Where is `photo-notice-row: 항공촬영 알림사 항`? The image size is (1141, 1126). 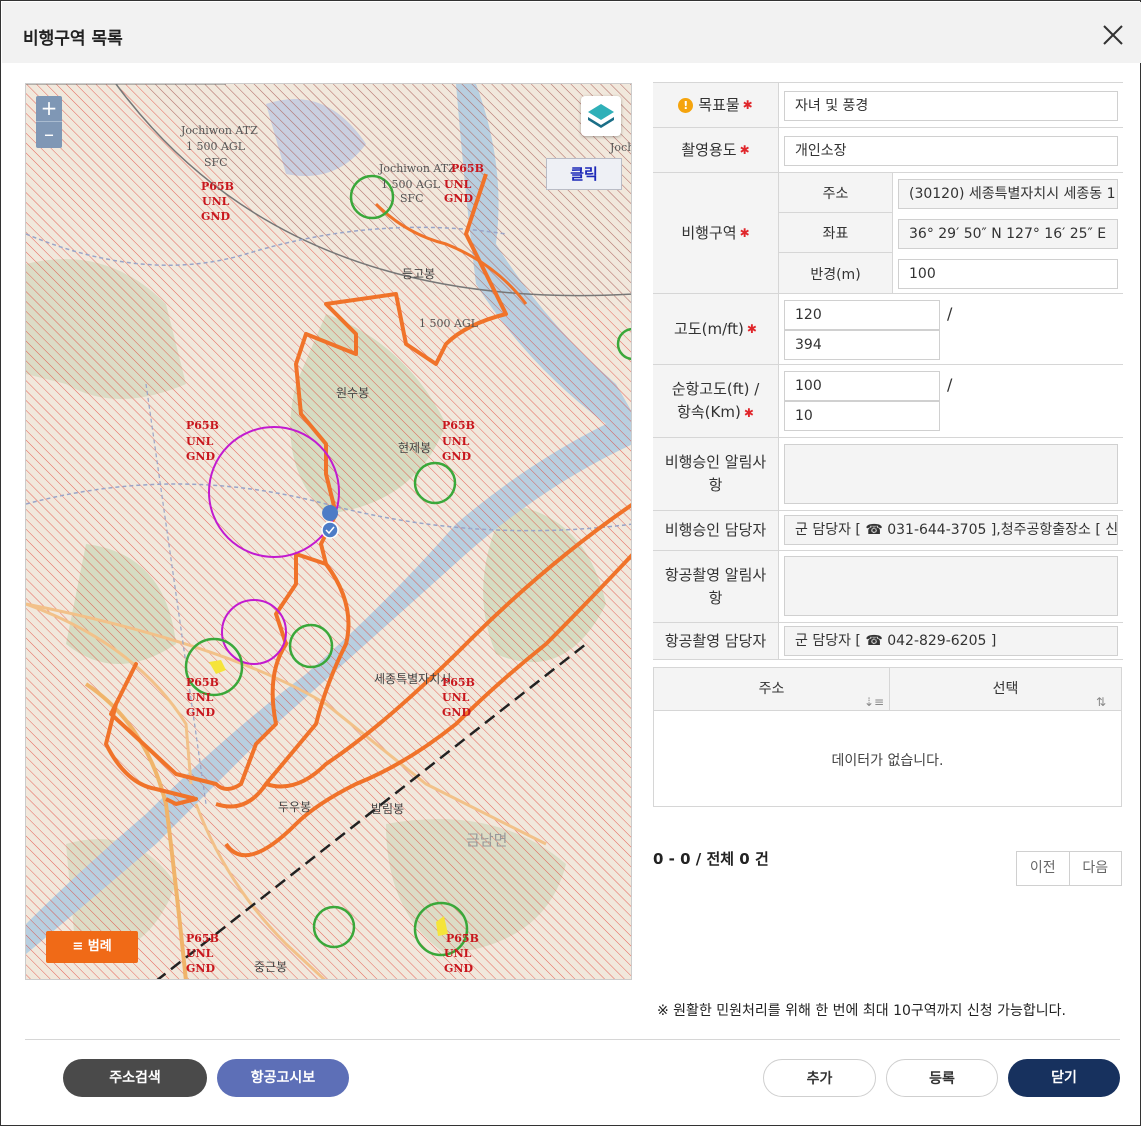
photo-notice-row: 항공촬영 알림사 항 is located at coordinates (888, 586).